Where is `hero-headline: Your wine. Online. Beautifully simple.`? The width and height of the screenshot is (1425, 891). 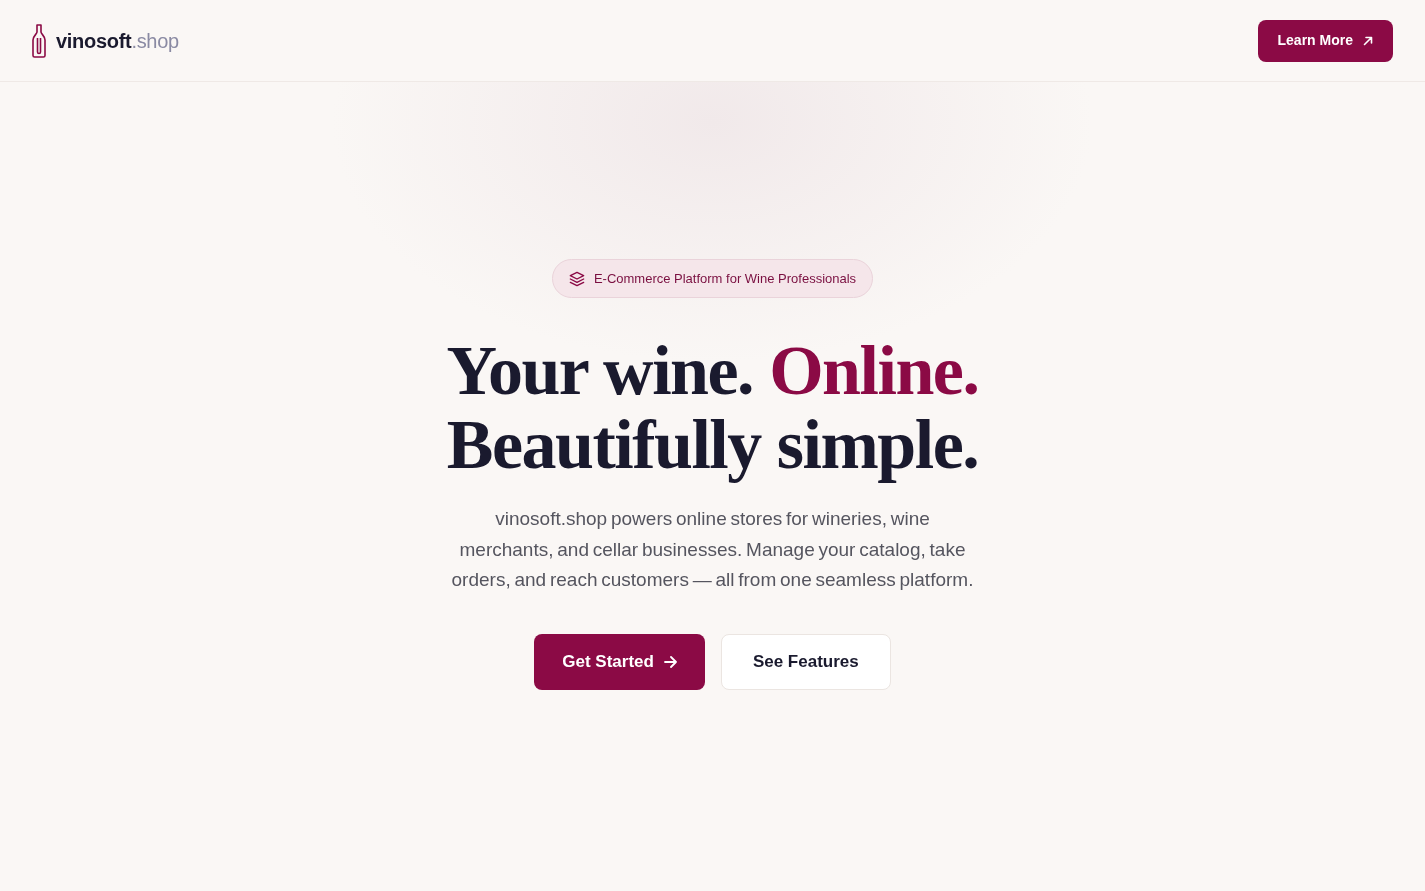 hero-headline: Your wine. Online. Beautifully simple. is located at coordinates (712, 408).